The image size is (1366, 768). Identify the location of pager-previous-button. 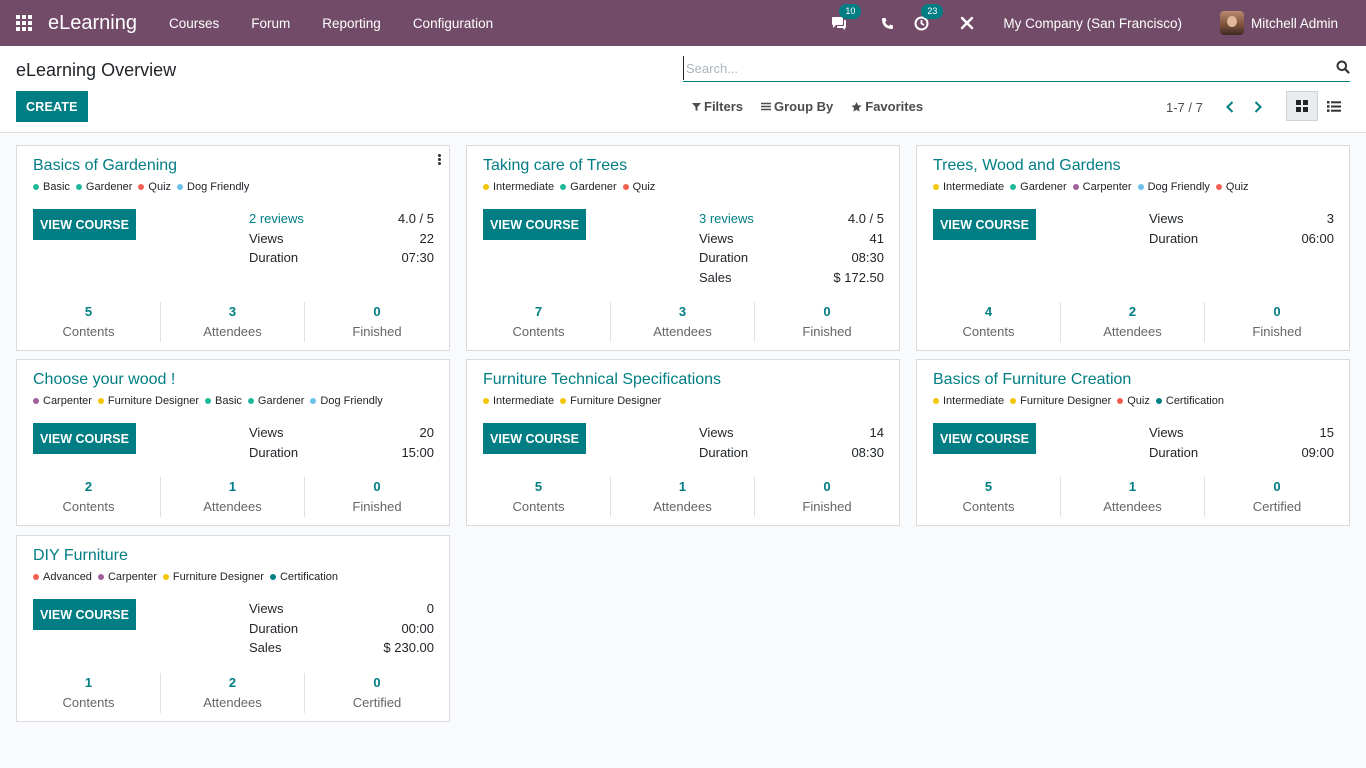
(1230, 107).